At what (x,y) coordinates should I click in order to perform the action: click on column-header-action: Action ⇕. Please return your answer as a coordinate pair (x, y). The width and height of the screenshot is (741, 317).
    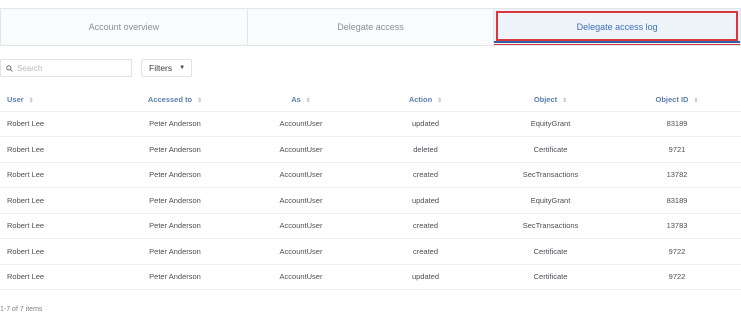
    Looking at the image, I should click on (425, 100).